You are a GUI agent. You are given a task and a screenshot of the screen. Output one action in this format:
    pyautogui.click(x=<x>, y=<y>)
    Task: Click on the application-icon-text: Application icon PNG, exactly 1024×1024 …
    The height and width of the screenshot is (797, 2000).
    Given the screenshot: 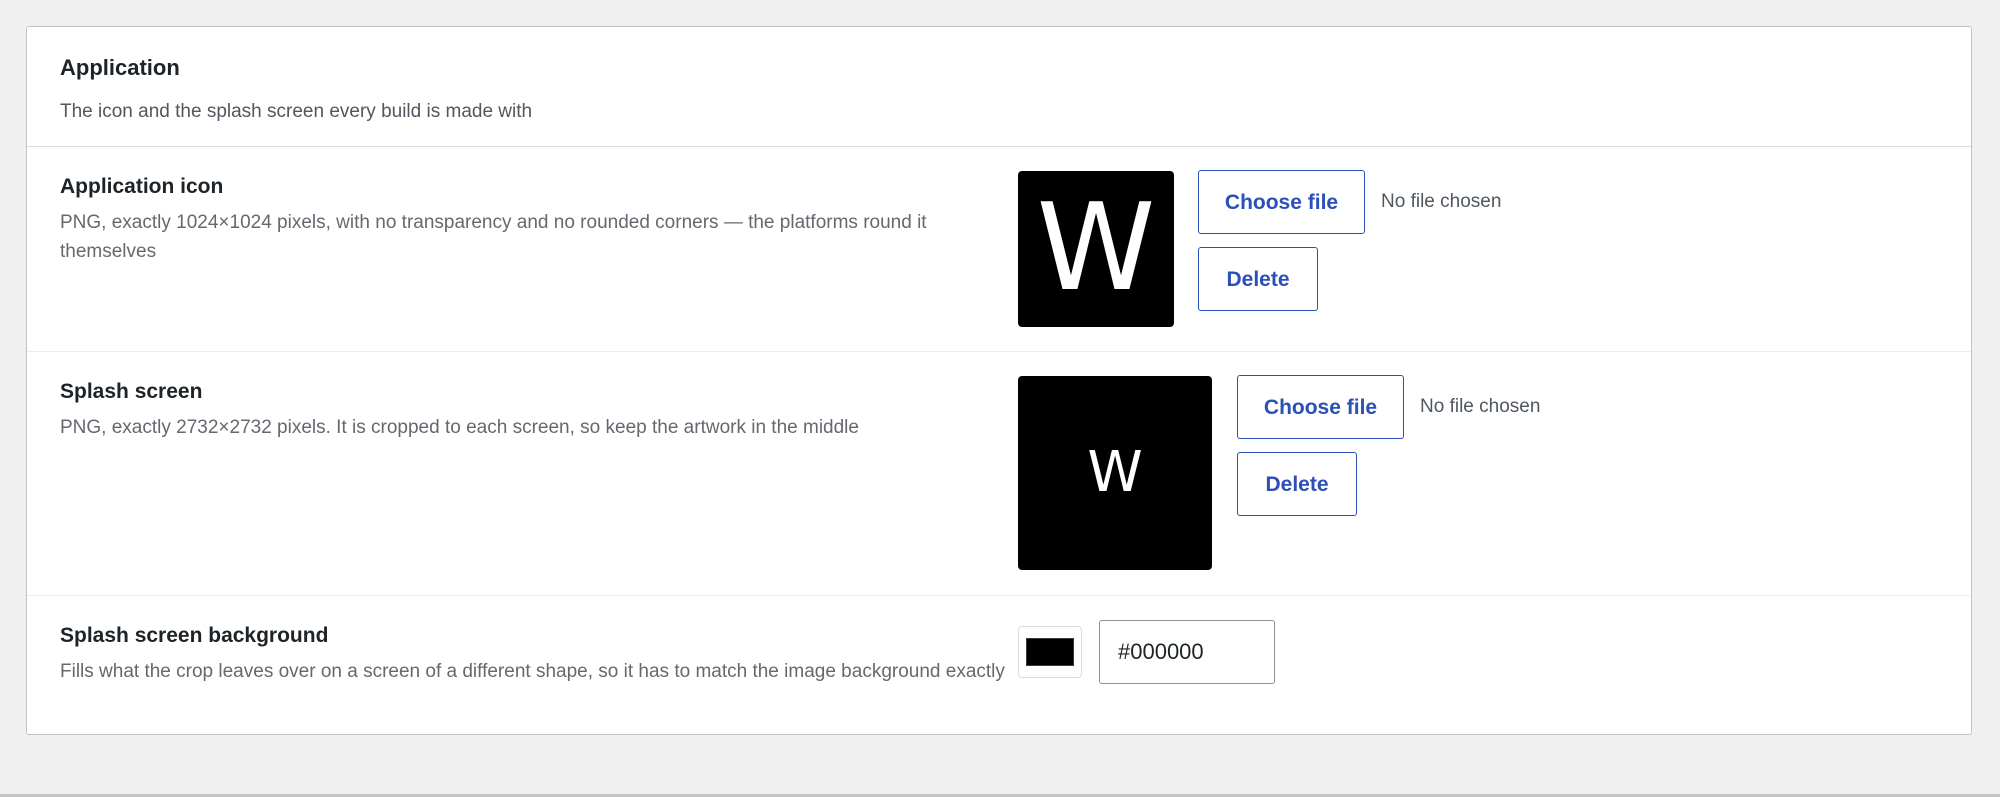 What is the action you would take?
    pyautogui.click(x=540, y=219)
    